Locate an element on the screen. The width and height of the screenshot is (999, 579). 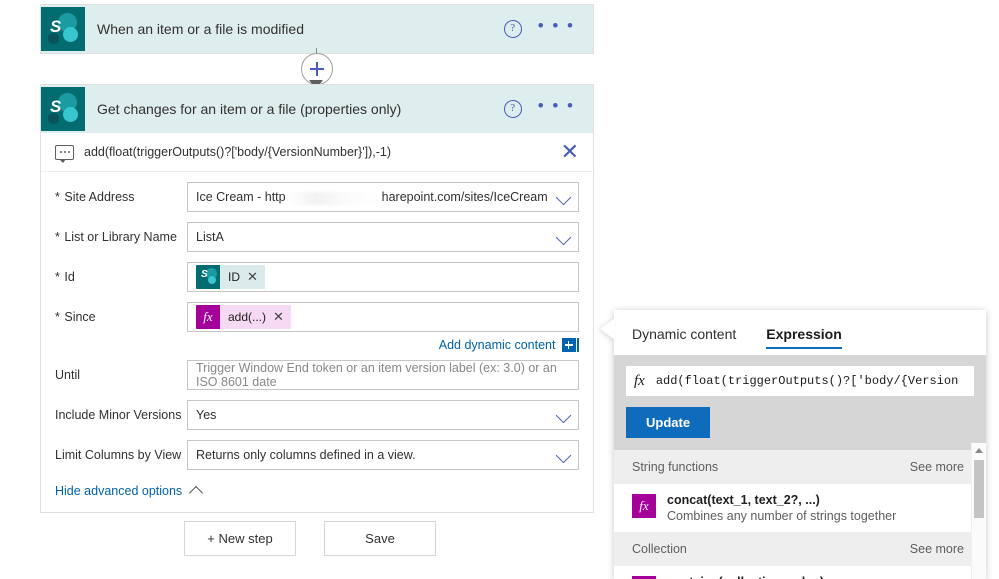
site-address-value-prefix: Ice Cream - http is located at coordinates (241, 197).